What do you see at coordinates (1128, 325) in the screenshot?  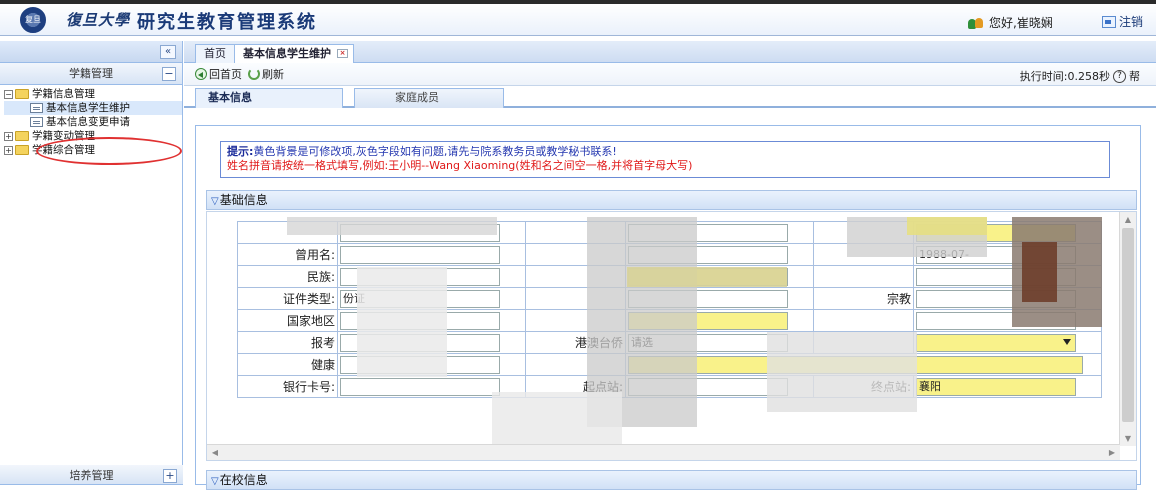 I see `scroll-thumb` at bounding box center [1128, 325].